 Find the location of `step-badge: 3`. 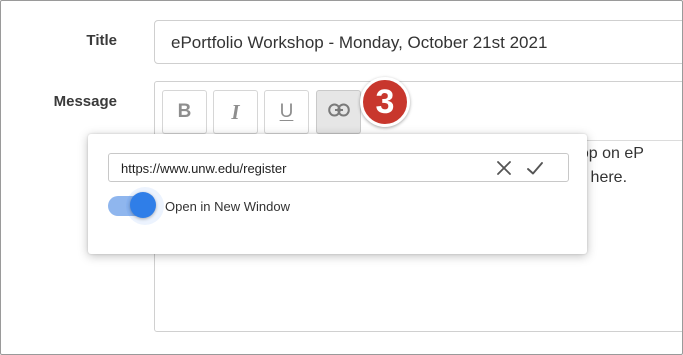

step-badge: 3 is located at coordinates (385, 102).